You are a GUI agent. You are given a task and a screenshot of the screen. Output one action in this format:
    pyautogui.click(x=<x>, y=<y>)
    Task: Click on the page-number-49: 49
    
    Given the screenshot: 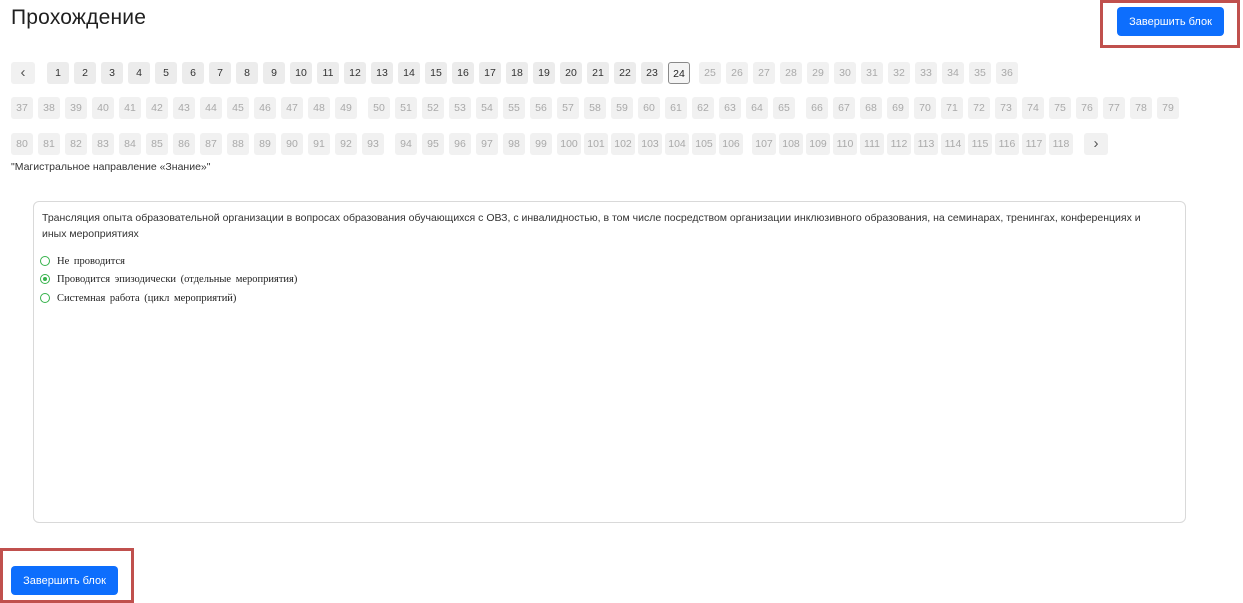 What is the action you would take?
    pyautogui.click(x=346, y=108)
    